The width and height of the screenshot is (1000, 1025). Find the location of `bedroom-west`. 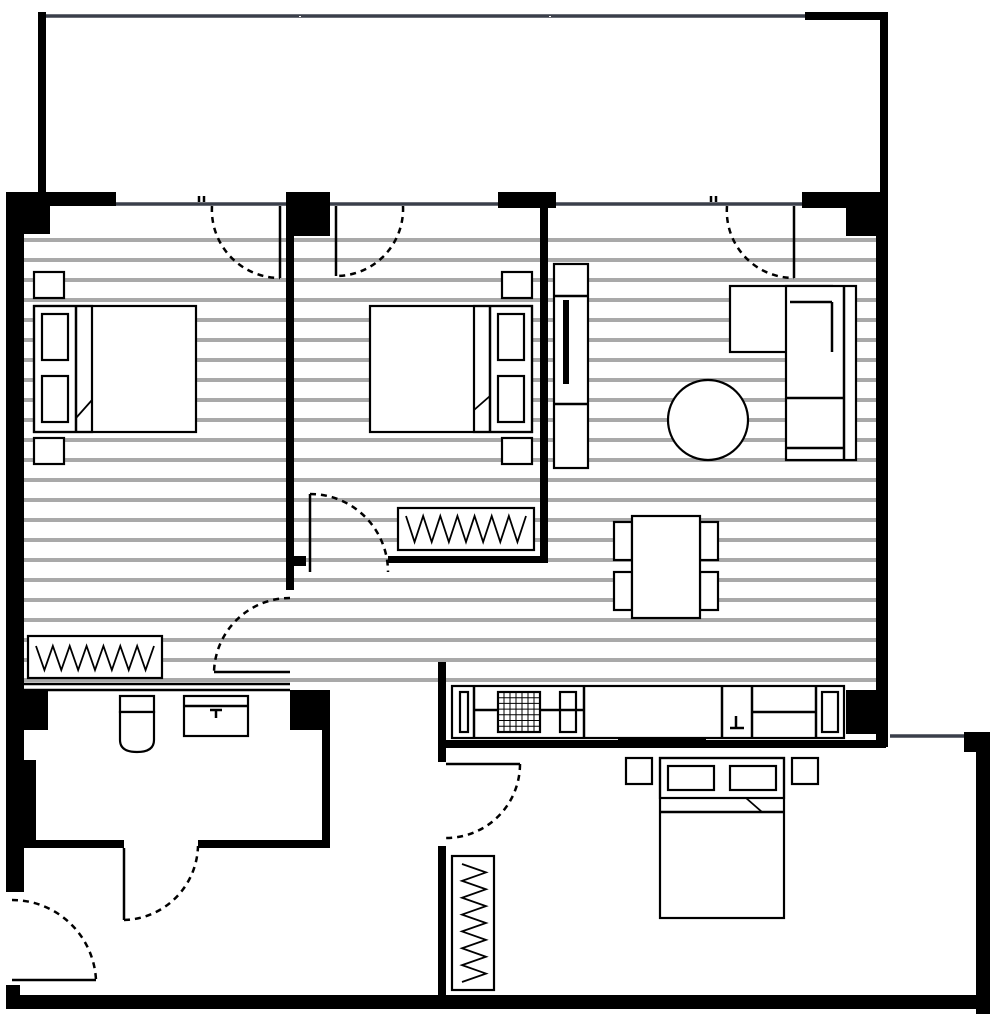

bedroom-west is located at coordinates (112, 475).